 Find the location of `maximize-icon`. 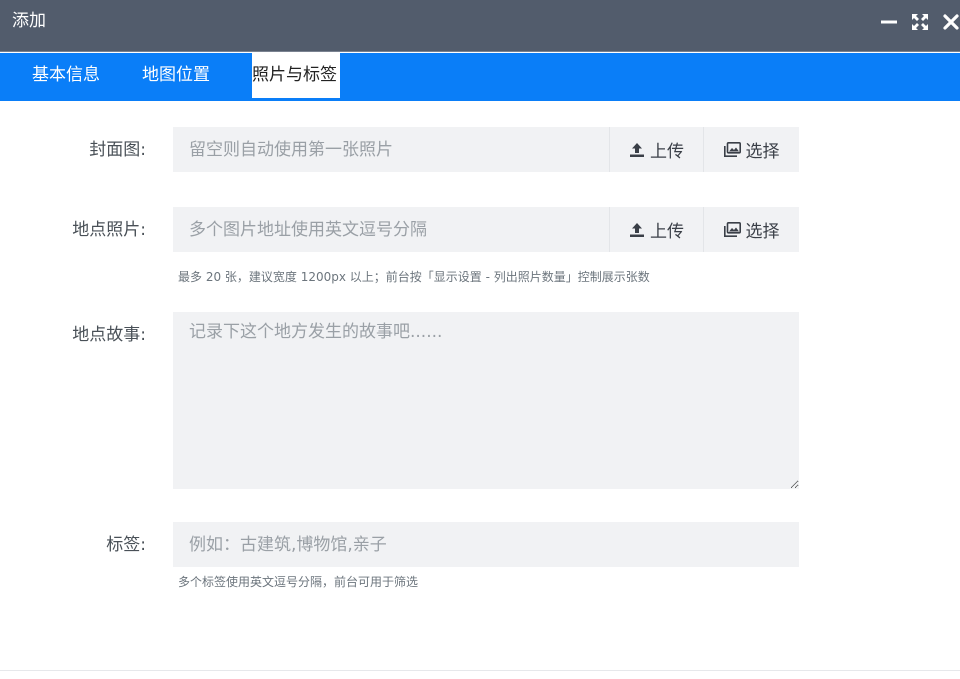

maximize-icon is located at coordinates (920, 22).